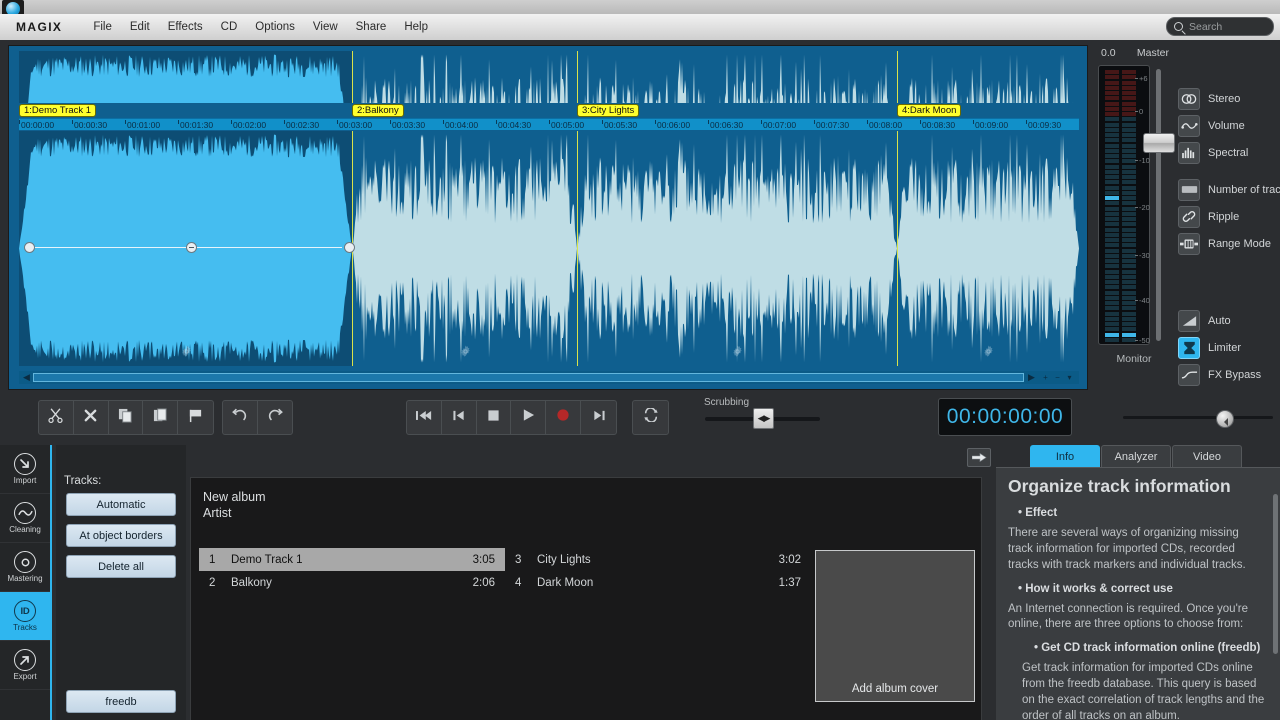 The image size is (1280, 720). What do you see at coordinates (494, 417) in the screenshot?
I see `stop-button` at bounding box center [494, 417].